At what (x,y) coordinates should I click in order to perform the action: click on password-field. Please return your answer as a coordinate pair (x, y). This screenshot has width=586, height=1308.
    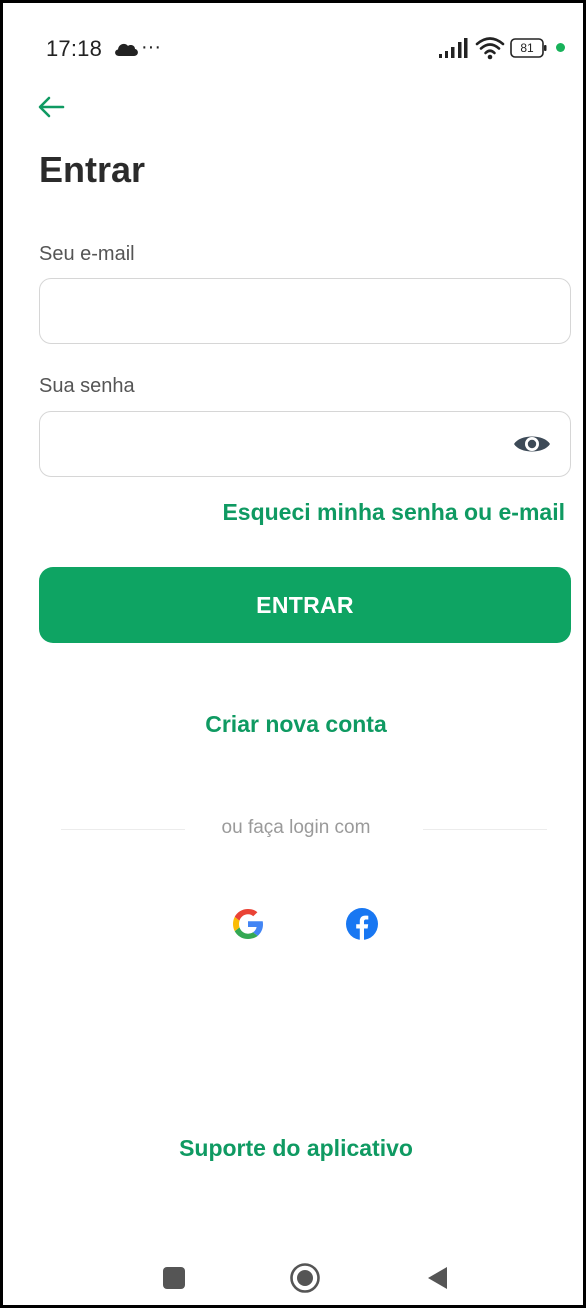
    Looking at the image, I should click on (305, 444).